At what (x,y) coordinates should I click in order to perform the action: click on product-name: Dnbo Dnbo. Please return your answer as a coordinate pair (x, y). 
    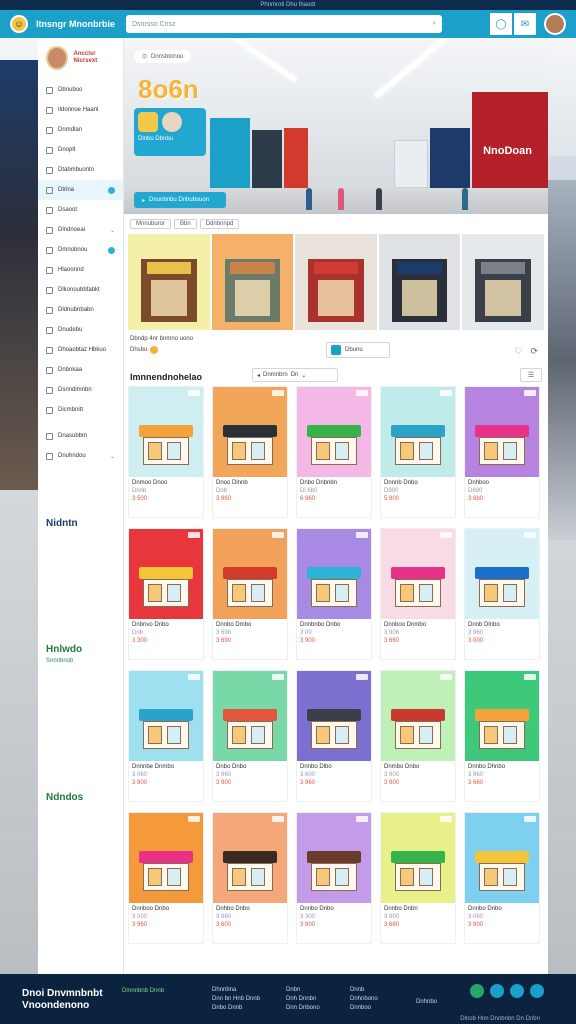
    Looking at the image, I should click on (250, 765).